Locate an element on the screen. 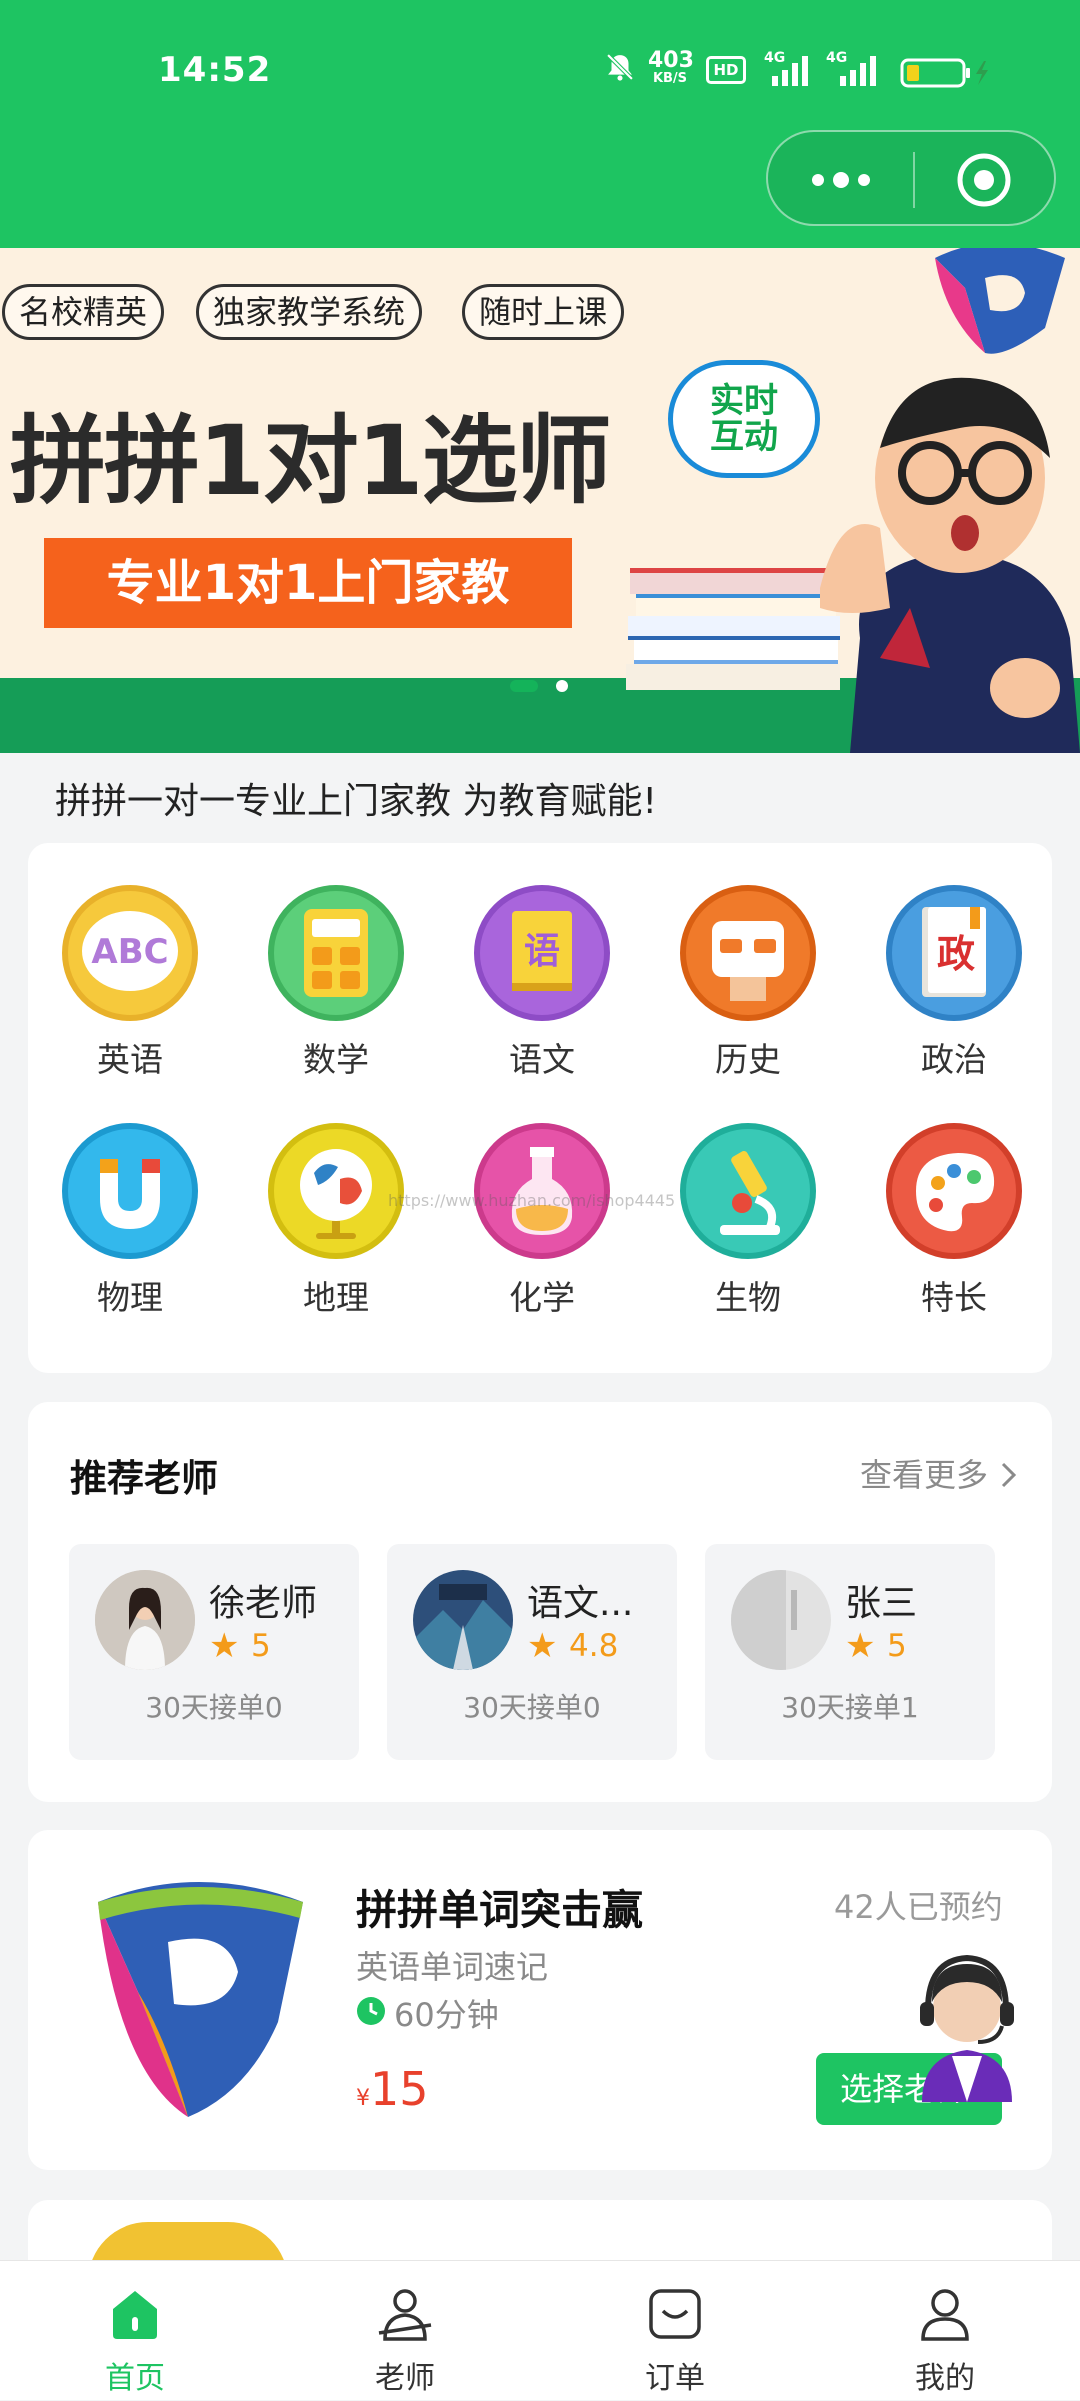  abc-icon: ABC is located at coordinates (130, 953).